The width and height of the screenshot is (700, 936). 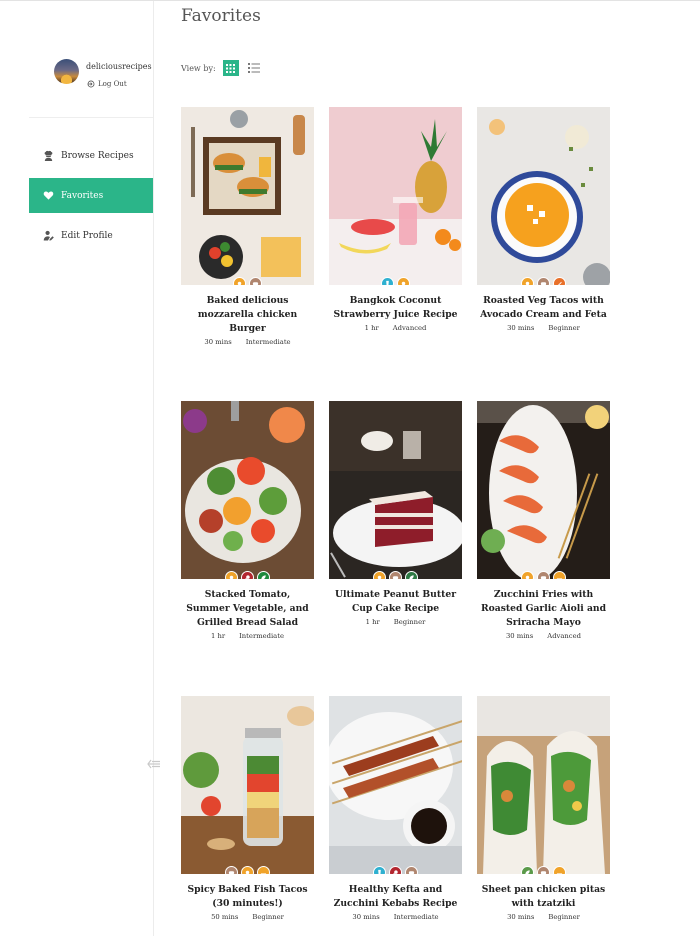 I want to click on collapse-arrow-icon, so click(x=153, y=764).